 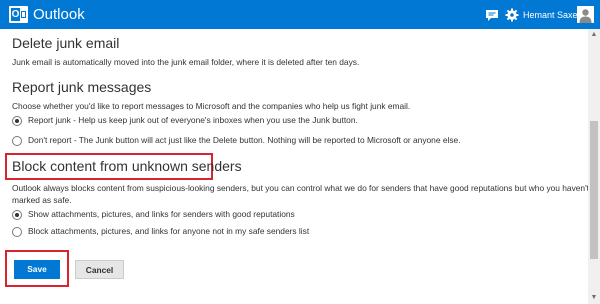 What do you see at coordinates (42, 200) in the screenshot?
I see `block-content-description-line2: marked as safe.` at bounding box center [42, 200].